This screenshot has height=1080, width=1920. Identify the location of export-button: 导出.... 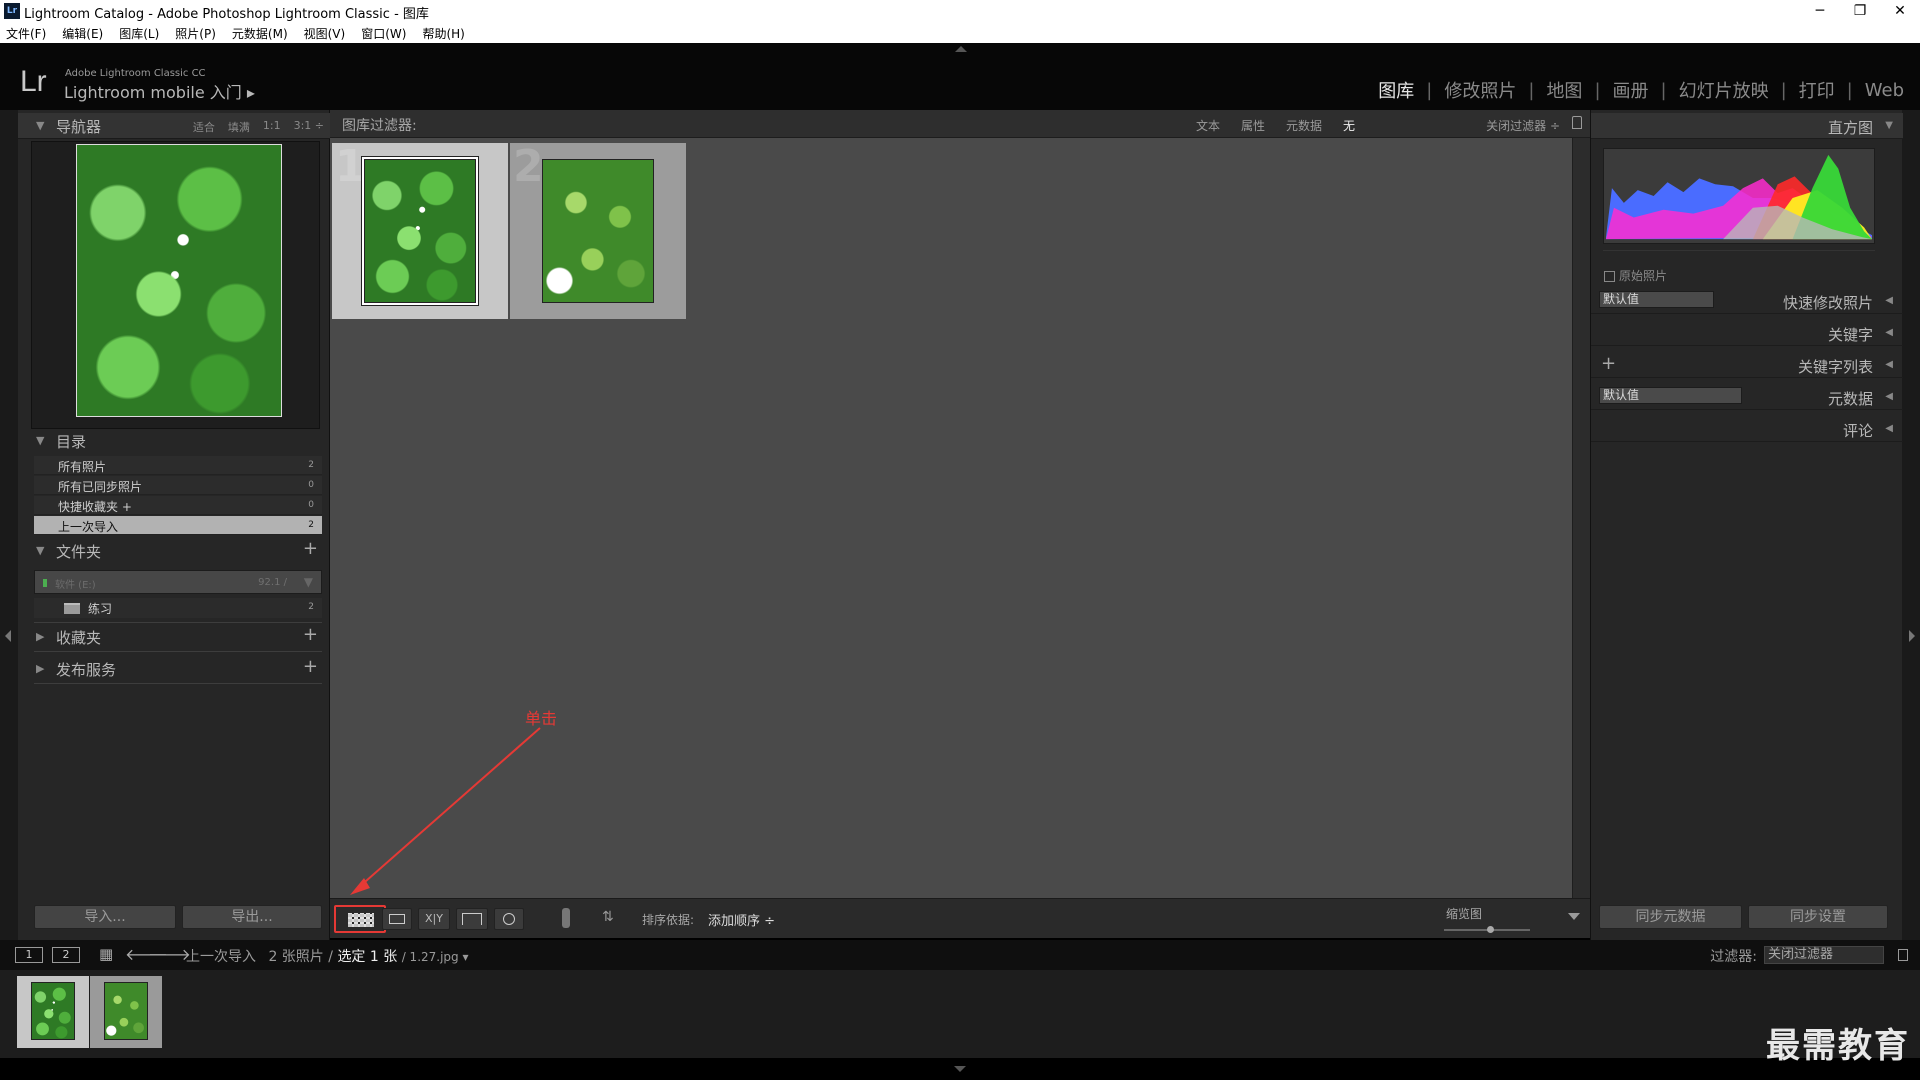
(252, 917).